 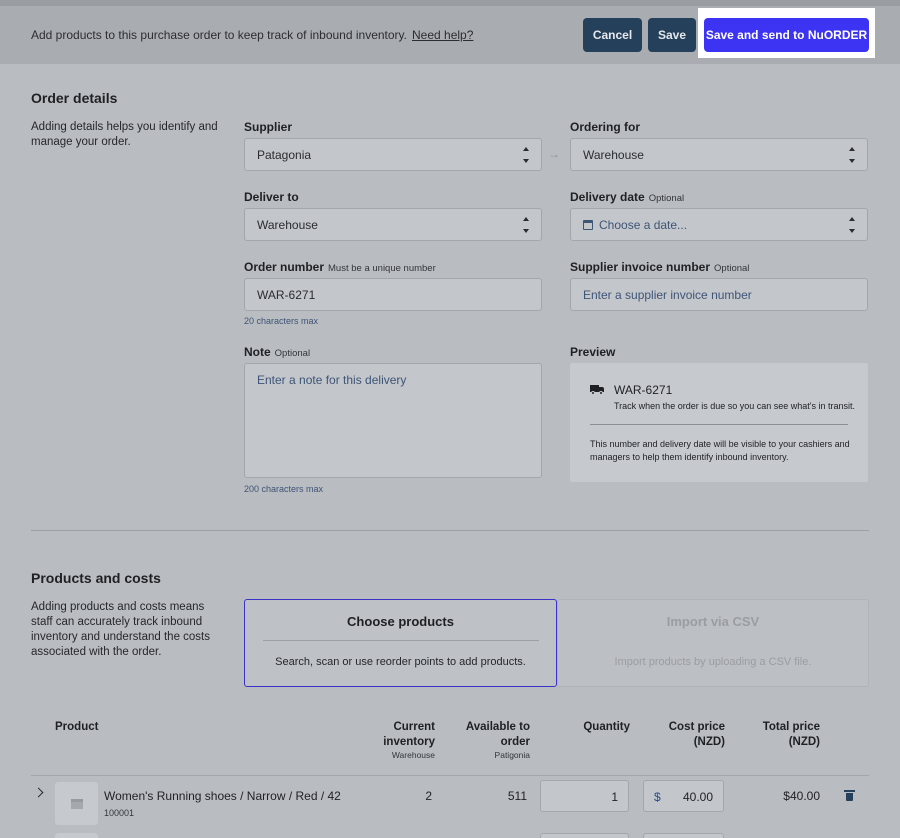 I want to click on cost-price-input: $ 40.00, so click(x=683, y=796).